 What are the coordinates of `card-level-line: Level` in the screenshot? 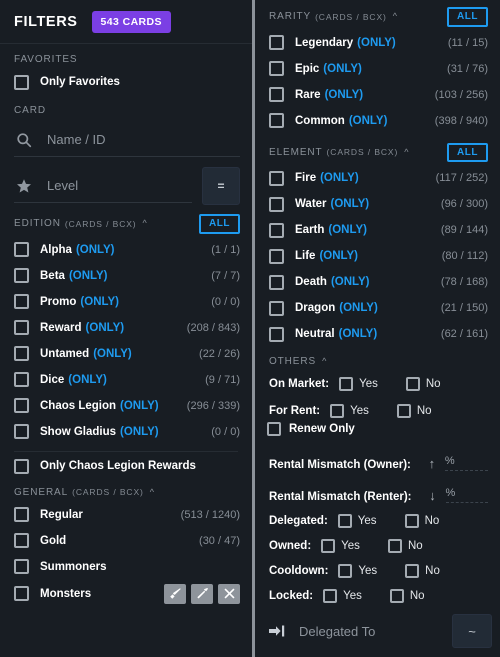 It's located at (103, 186).